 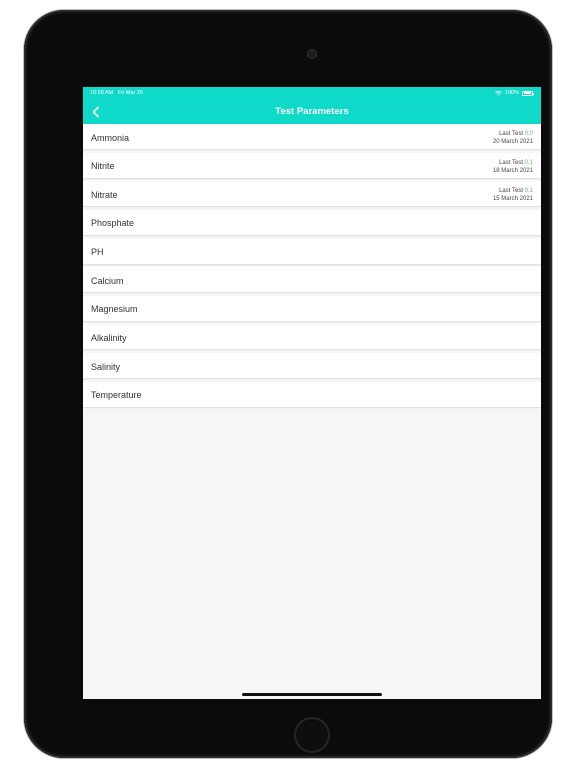 I want to click on home-button, so click(x=312, y=735).